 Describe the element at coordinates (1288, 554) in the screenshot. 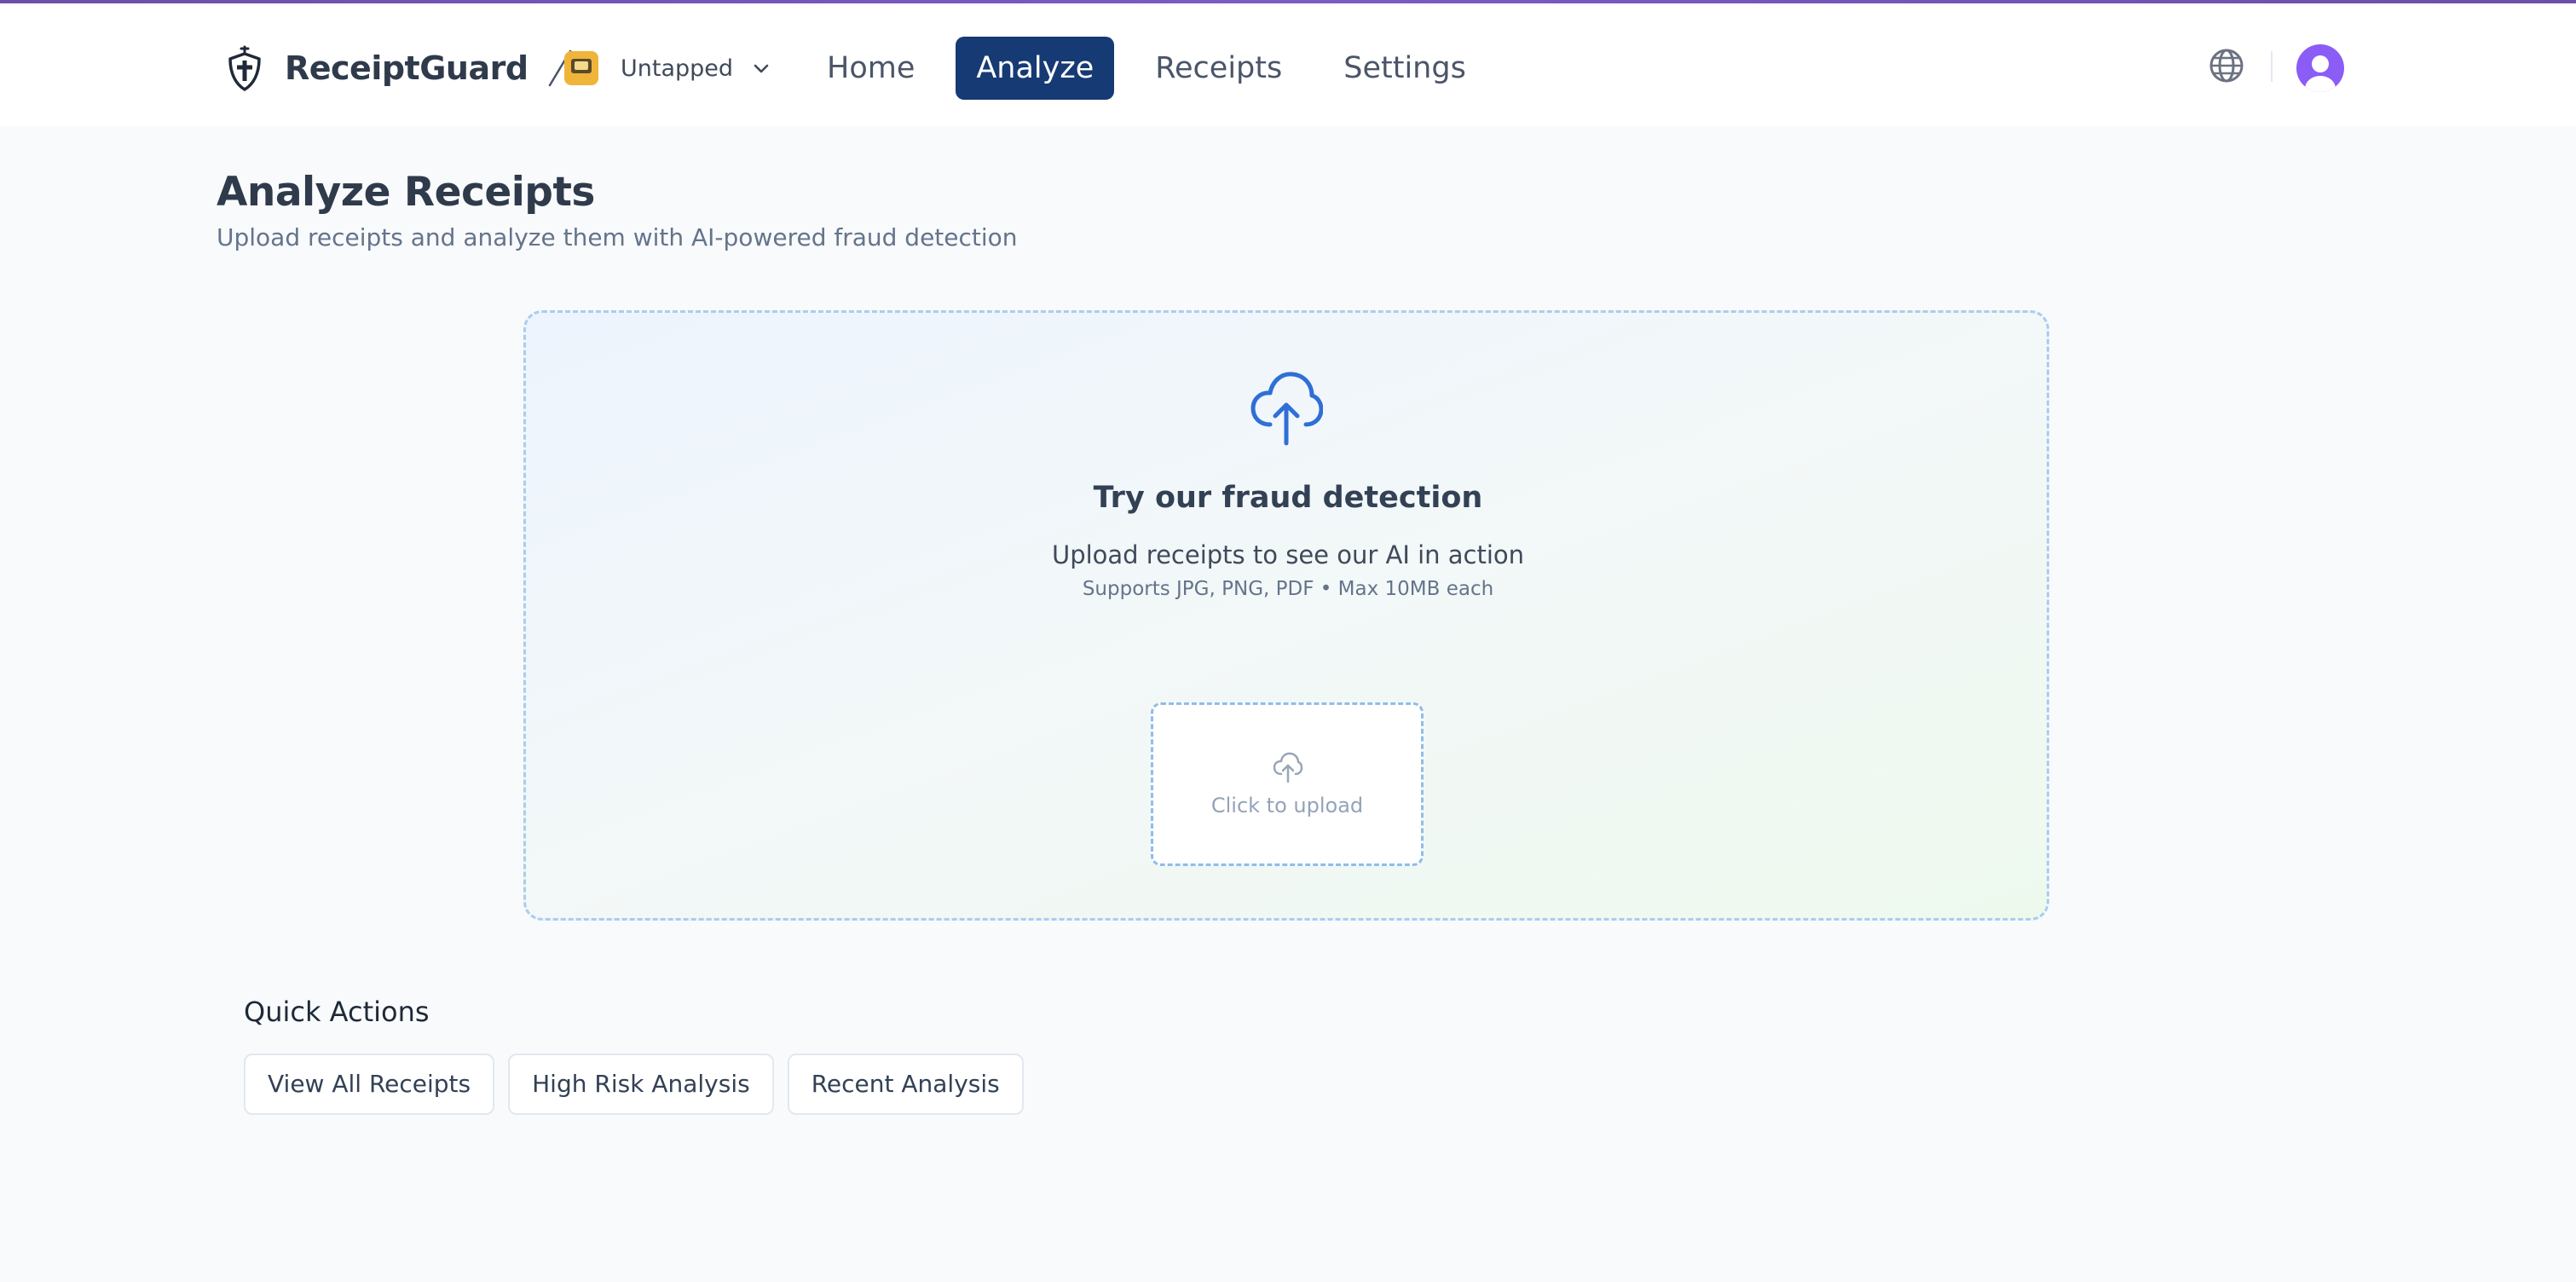

I see `dropzone-description: Upload receipts to see our AI in action` at that location.